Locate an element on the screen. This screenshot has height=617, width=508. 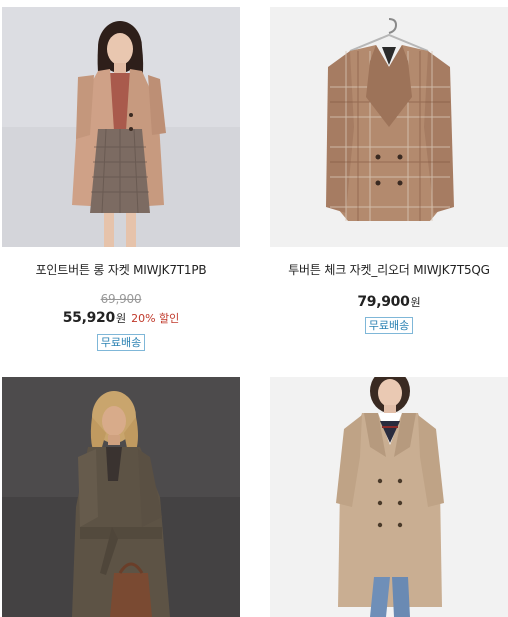
sale-price: 55,920 is located at coordinates (89, 318).